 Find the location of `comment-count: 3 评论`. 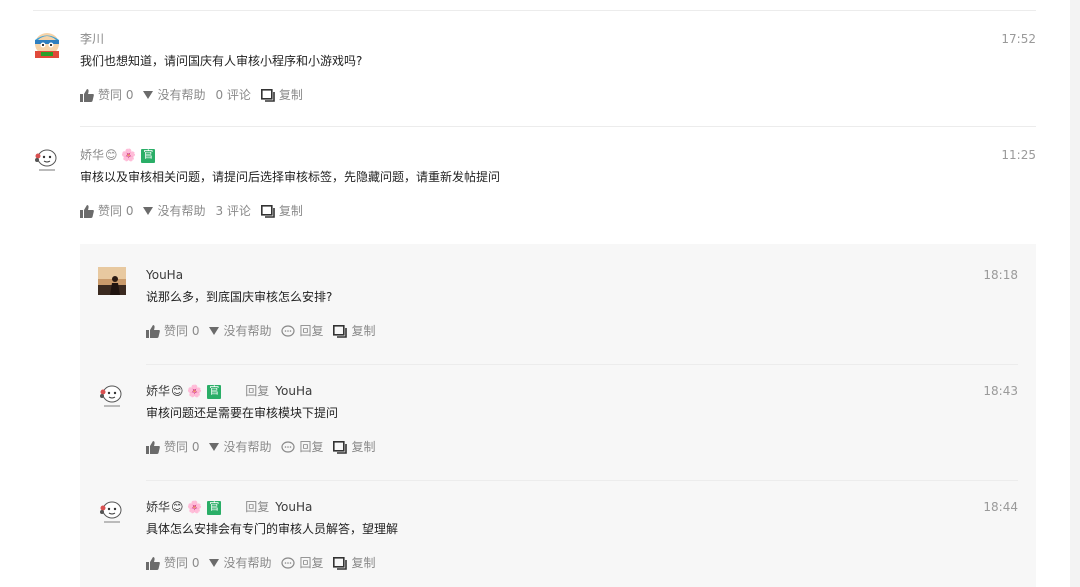

comment-count: 3 评论 is located at coordinates (233, 211).